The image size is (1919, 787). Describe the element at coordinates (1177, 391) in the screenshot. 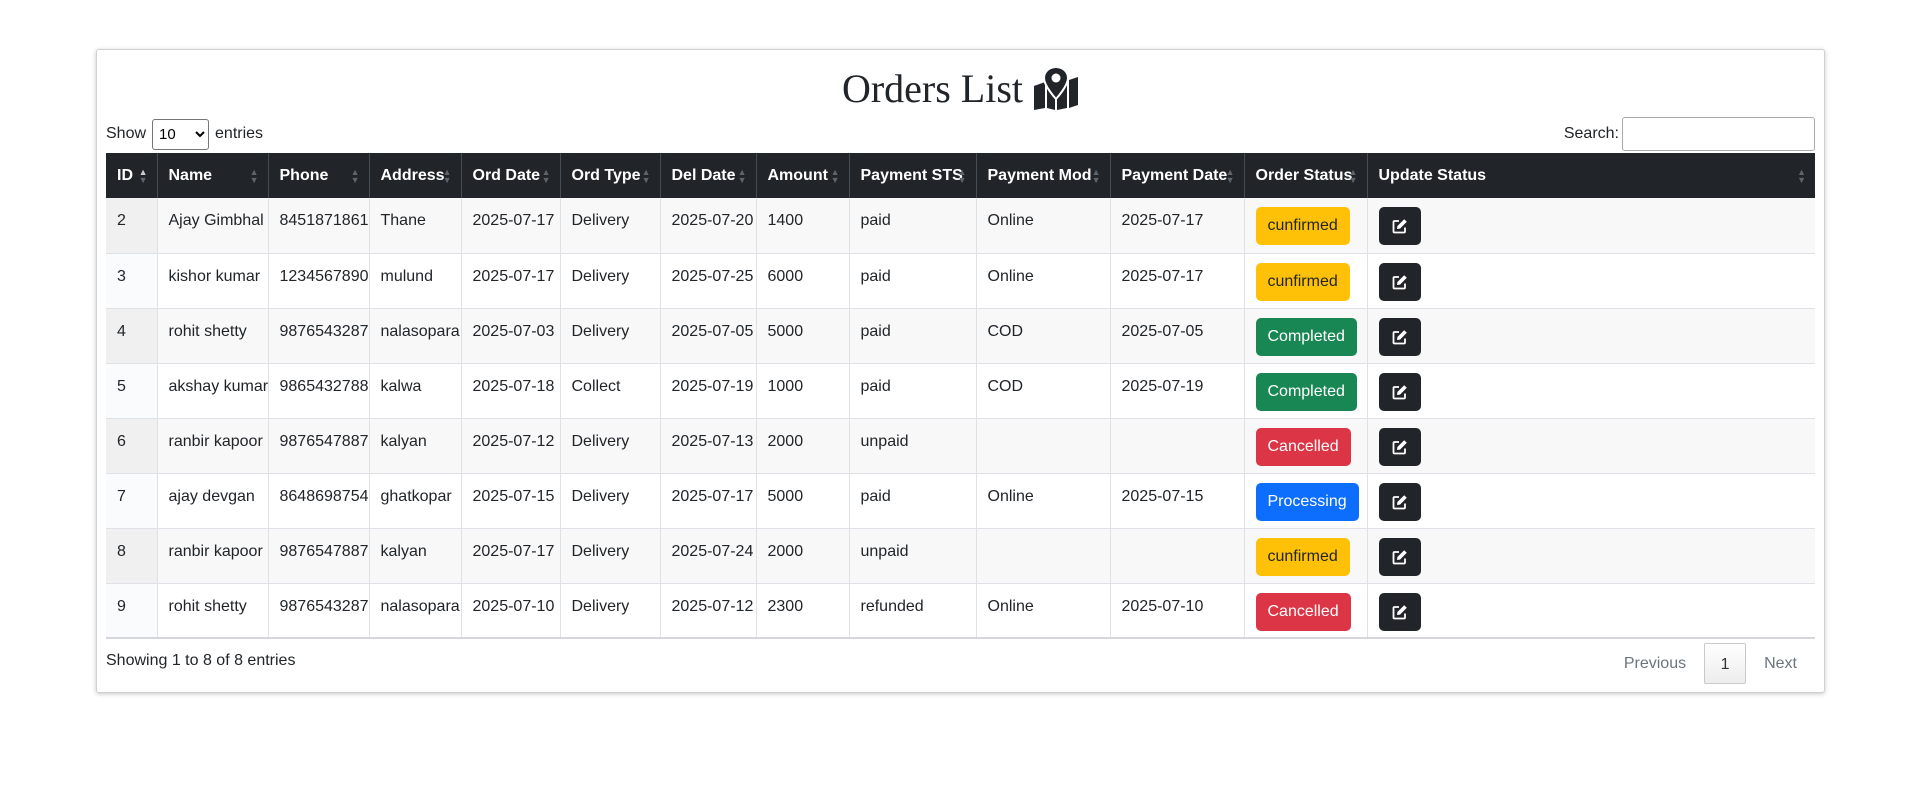

I see `cell-payment-date: 2025-07-19` at that location.